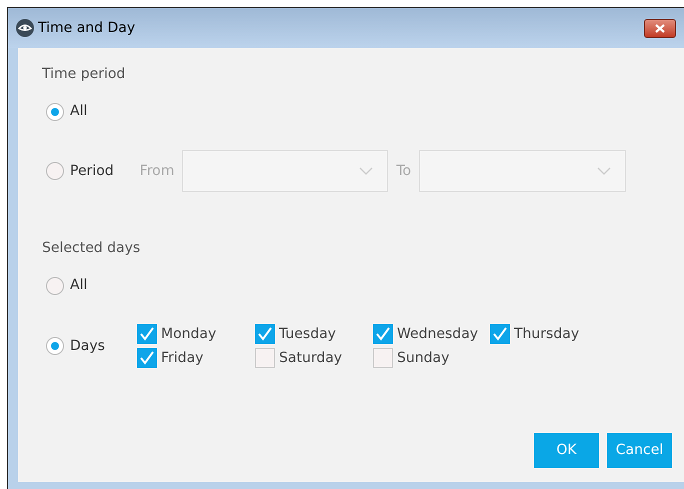 Image resolution: width=684 pixels, height=489 pixels. What do you see at coordinates (437, 334) in the screenshot?
I see `checkbox-label: Wednesday` at bounding box center [437, 334].